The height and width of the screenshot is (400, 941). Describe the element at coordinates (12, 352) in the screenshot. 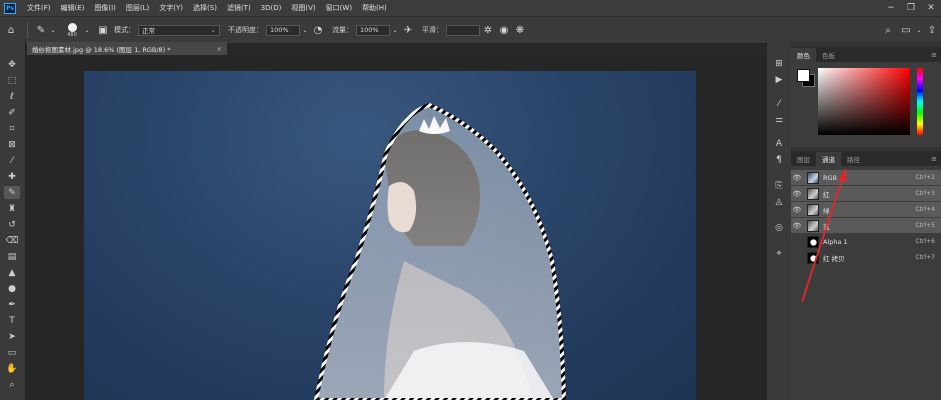

I see `shape-tool-icon: ▭` at that location.